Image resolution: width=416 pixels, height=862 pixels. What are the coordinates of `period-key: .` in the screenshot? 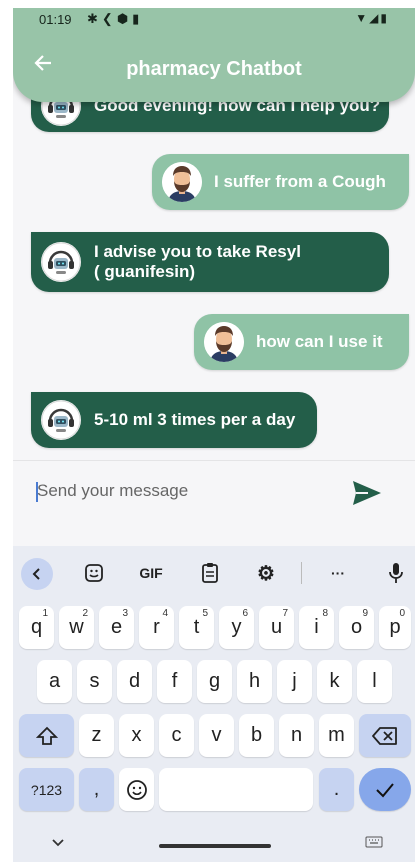 It's located at (336, 789).